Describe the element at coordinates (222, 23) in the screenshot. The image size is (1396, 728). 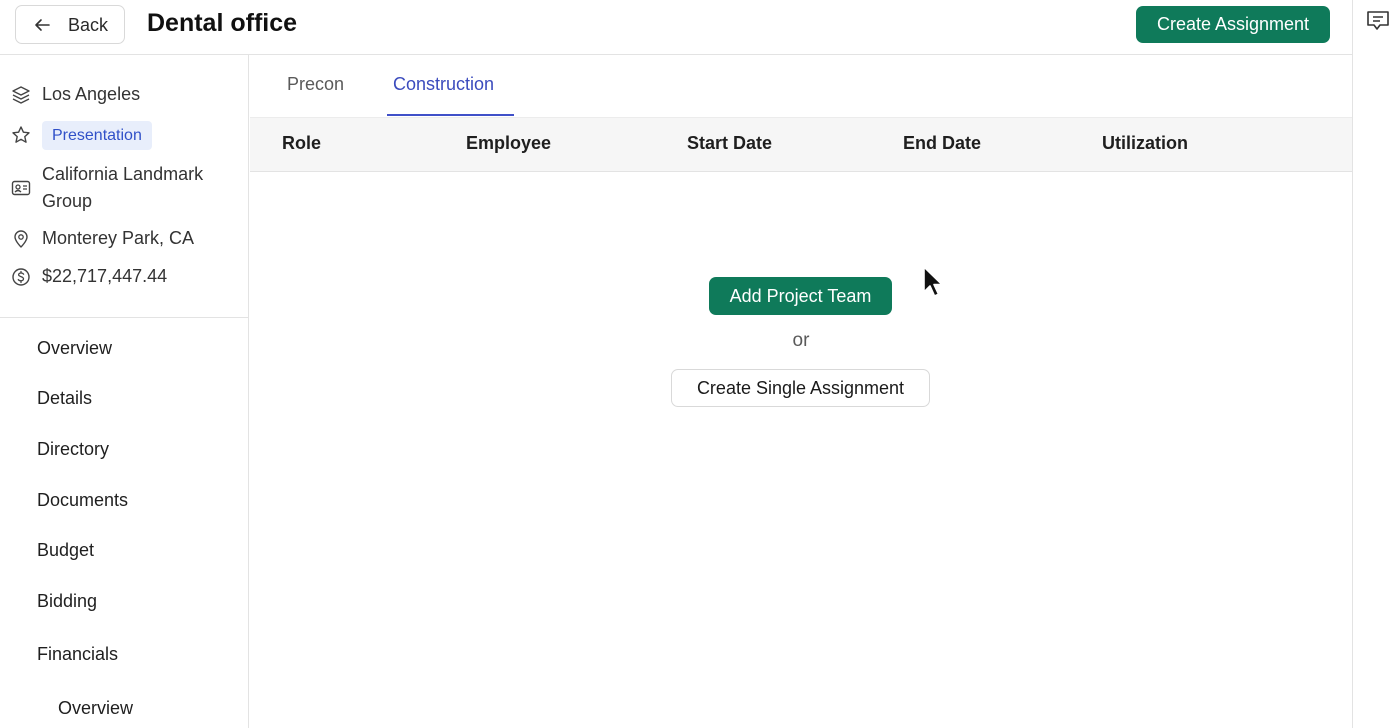
I see `page-title: Dental office` at that location.